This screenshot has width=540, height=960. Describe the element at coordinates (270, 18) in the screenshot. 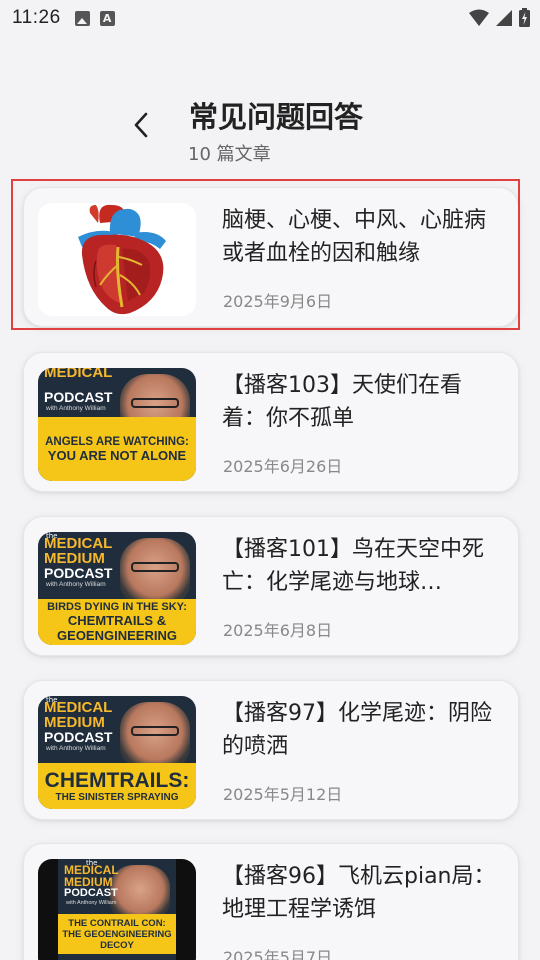

I see `status-bar: 11:26 A` at that location.